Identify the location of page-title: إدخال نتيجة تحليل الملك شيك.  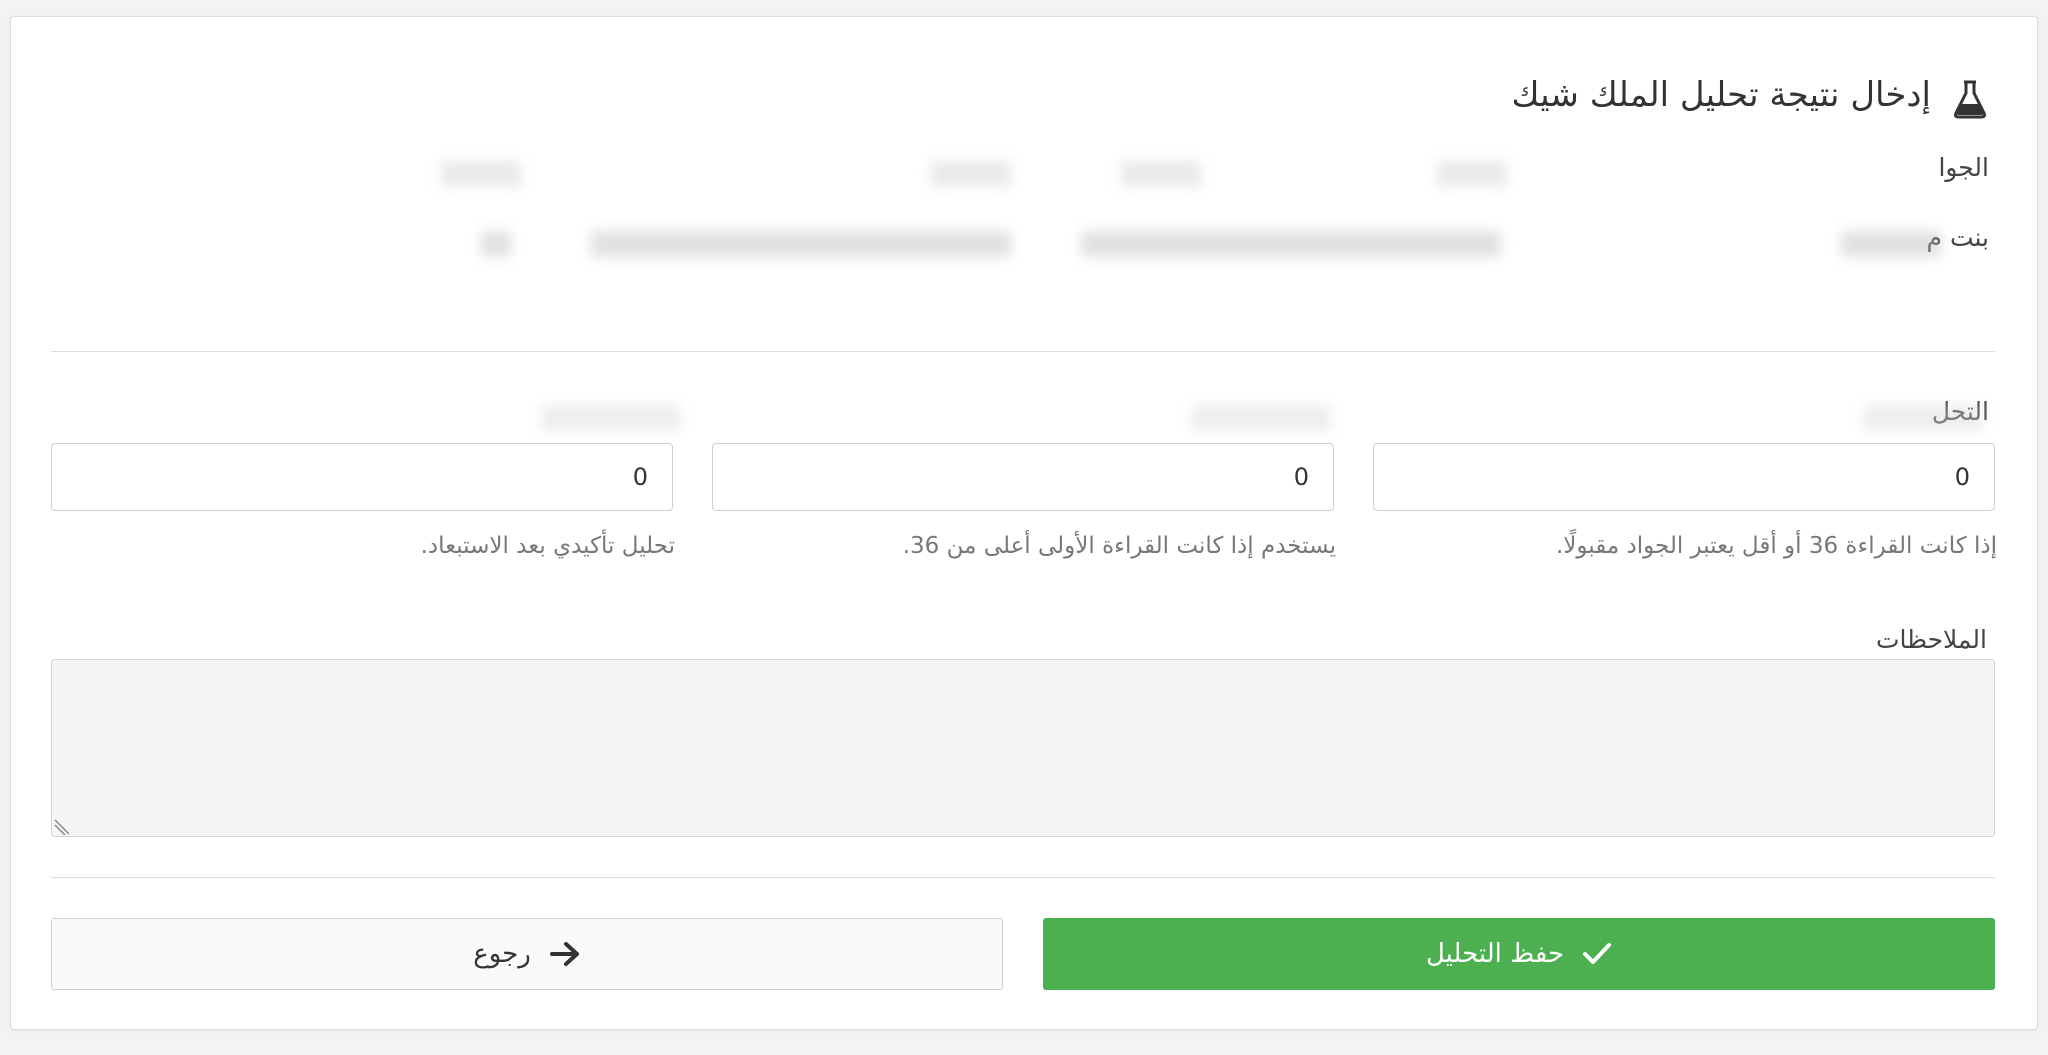
(1721, 95).